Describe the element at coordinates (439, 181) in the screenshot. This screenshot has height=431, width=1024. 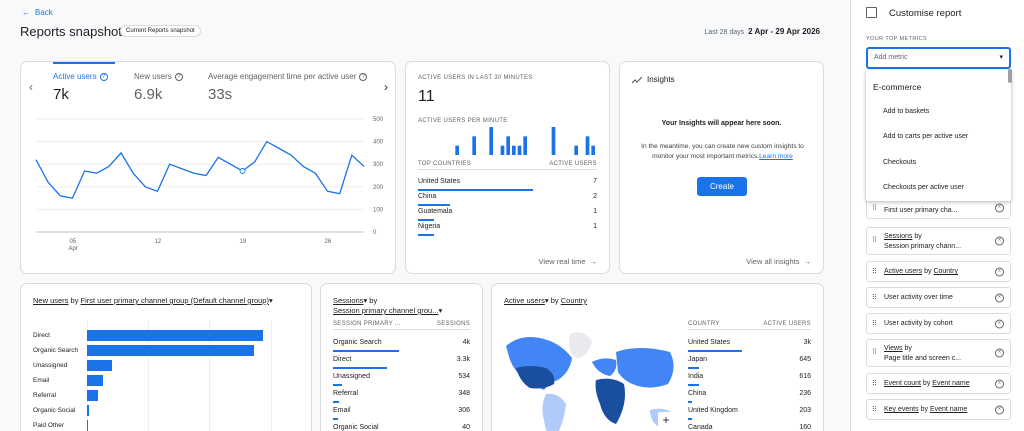
I see `country-name: United States` at that location.